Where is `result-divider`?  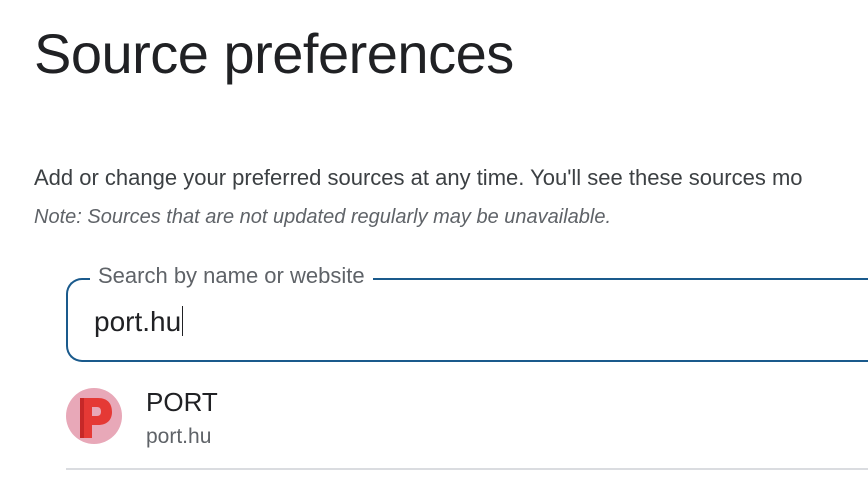
result-divider is located at coordinates (467, 469).